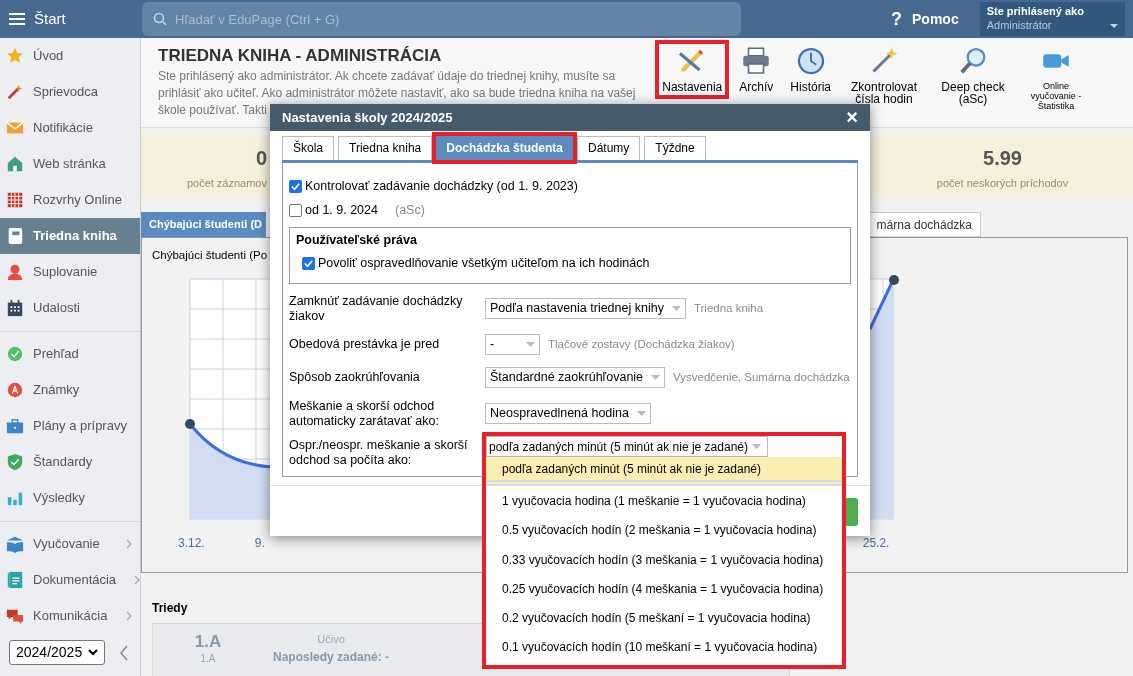 This screenshot has height=676, width=1133. I want to click on sidebar-item: Plány a prípravy, so click(70, 426).